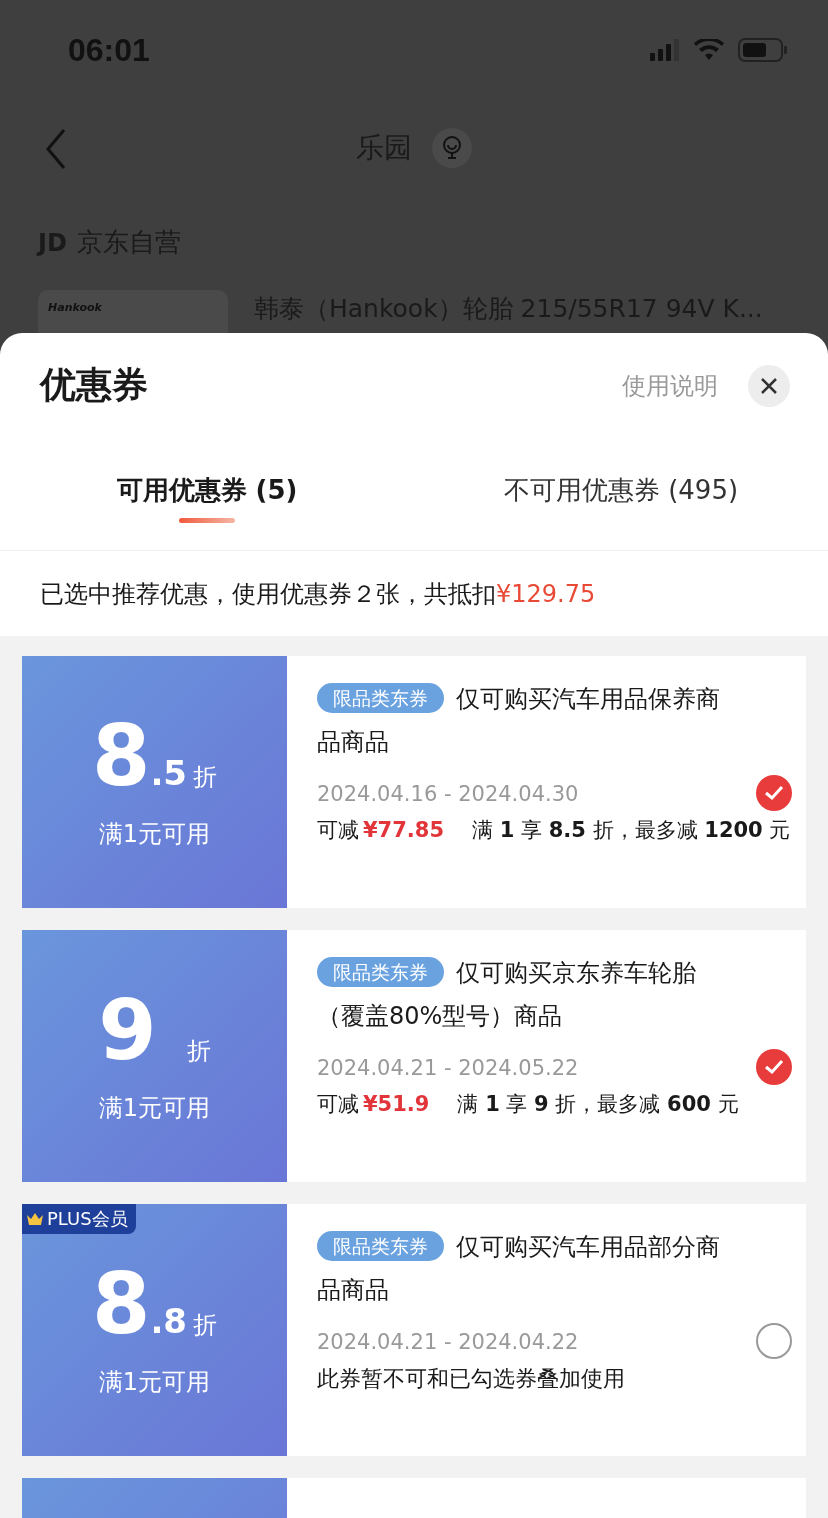  I want to click on wifi-icon, so click(709, 50).